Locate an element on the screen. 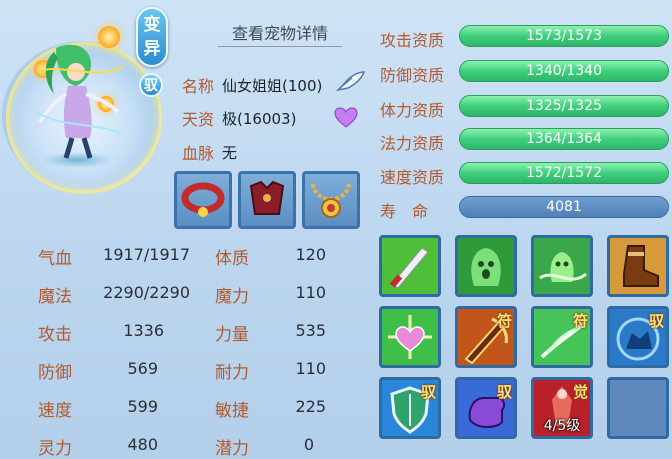  lifespan-bar: 4081 is located at coordinates (564, 207).